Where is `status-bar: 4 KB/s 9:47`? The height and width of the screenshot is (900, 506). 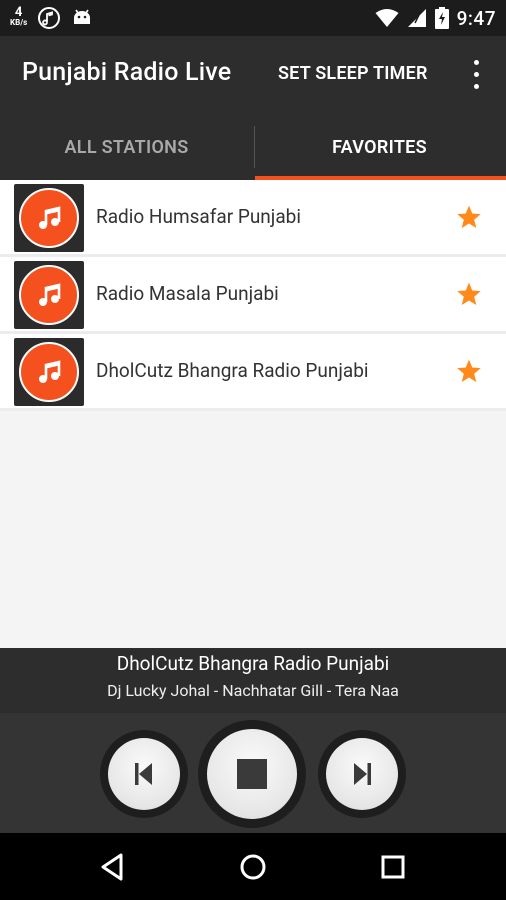 status-bar: 4 KB/s 9:47 is located at coordinates (253, 18).